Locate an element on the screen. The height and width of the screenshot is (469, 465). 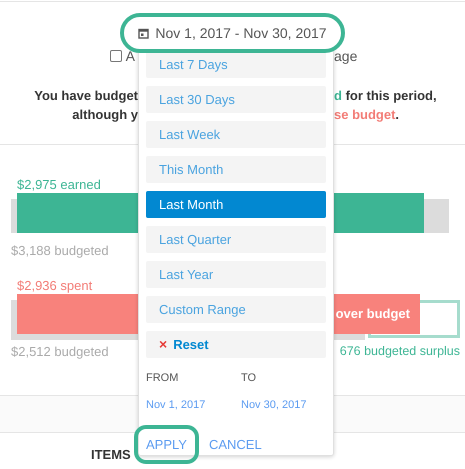
close-icon: × is located at coordinates (163, 344).